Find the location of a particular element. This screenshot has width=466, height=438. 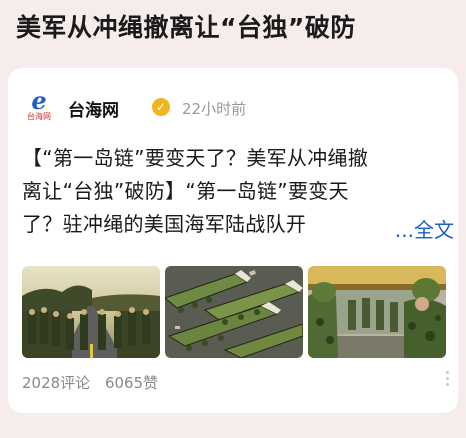

post-time: 22小时前 is located at coordinates (214, 109).